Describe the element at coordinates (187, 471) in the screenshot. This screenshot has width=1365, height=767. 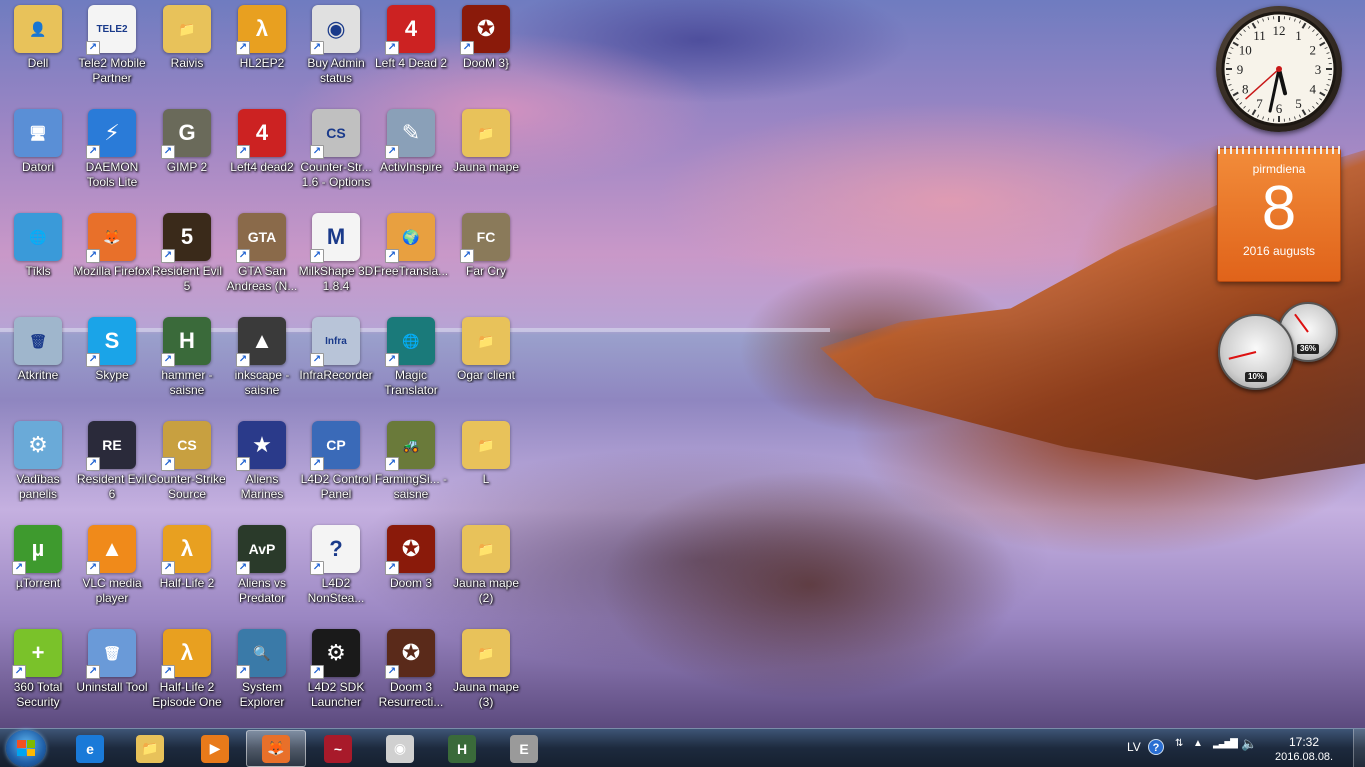
I see `desktop-icon: CS ↗ Counter-Strike Source` at that location.